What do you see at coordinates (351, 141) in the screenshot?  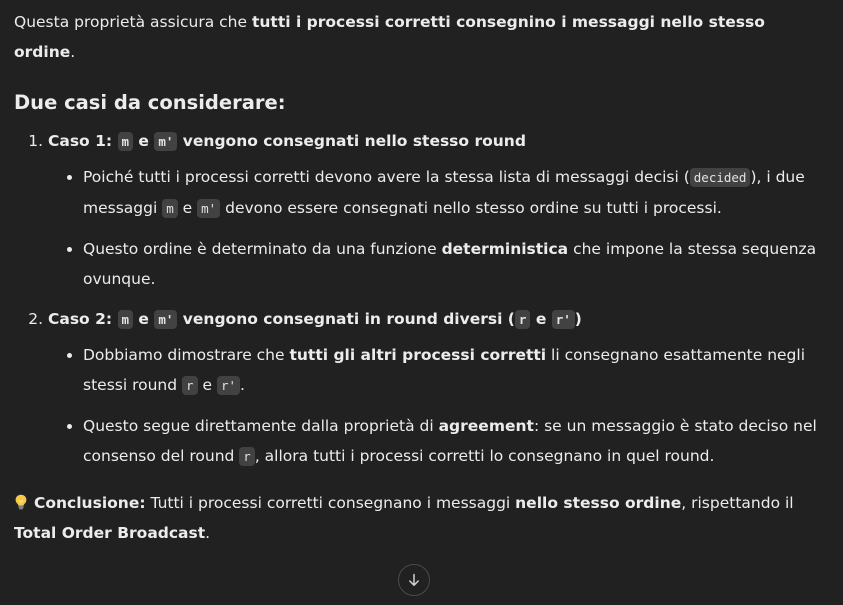 I see `case-1-title-text: vengono consegnati nello stesso round` at bounding box center [351, 141].